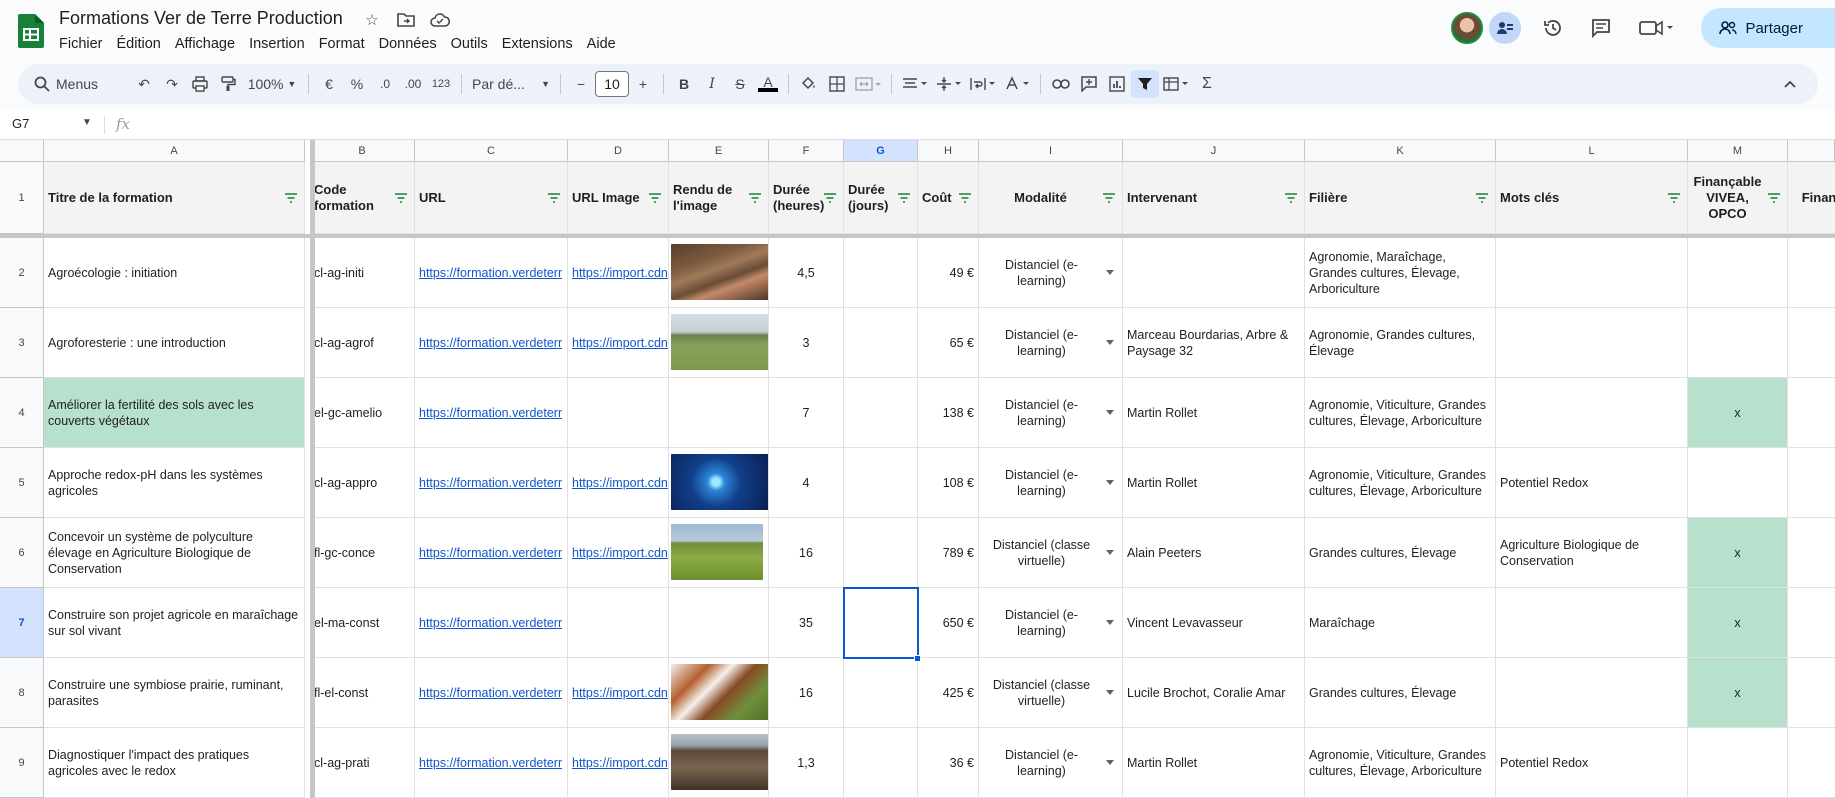 This screenshot has width=1835, height=798. What do you see at coordinates (612, 84) in the screenshot?
I see `font-size-input: 10` at bounding box center [612, 84].